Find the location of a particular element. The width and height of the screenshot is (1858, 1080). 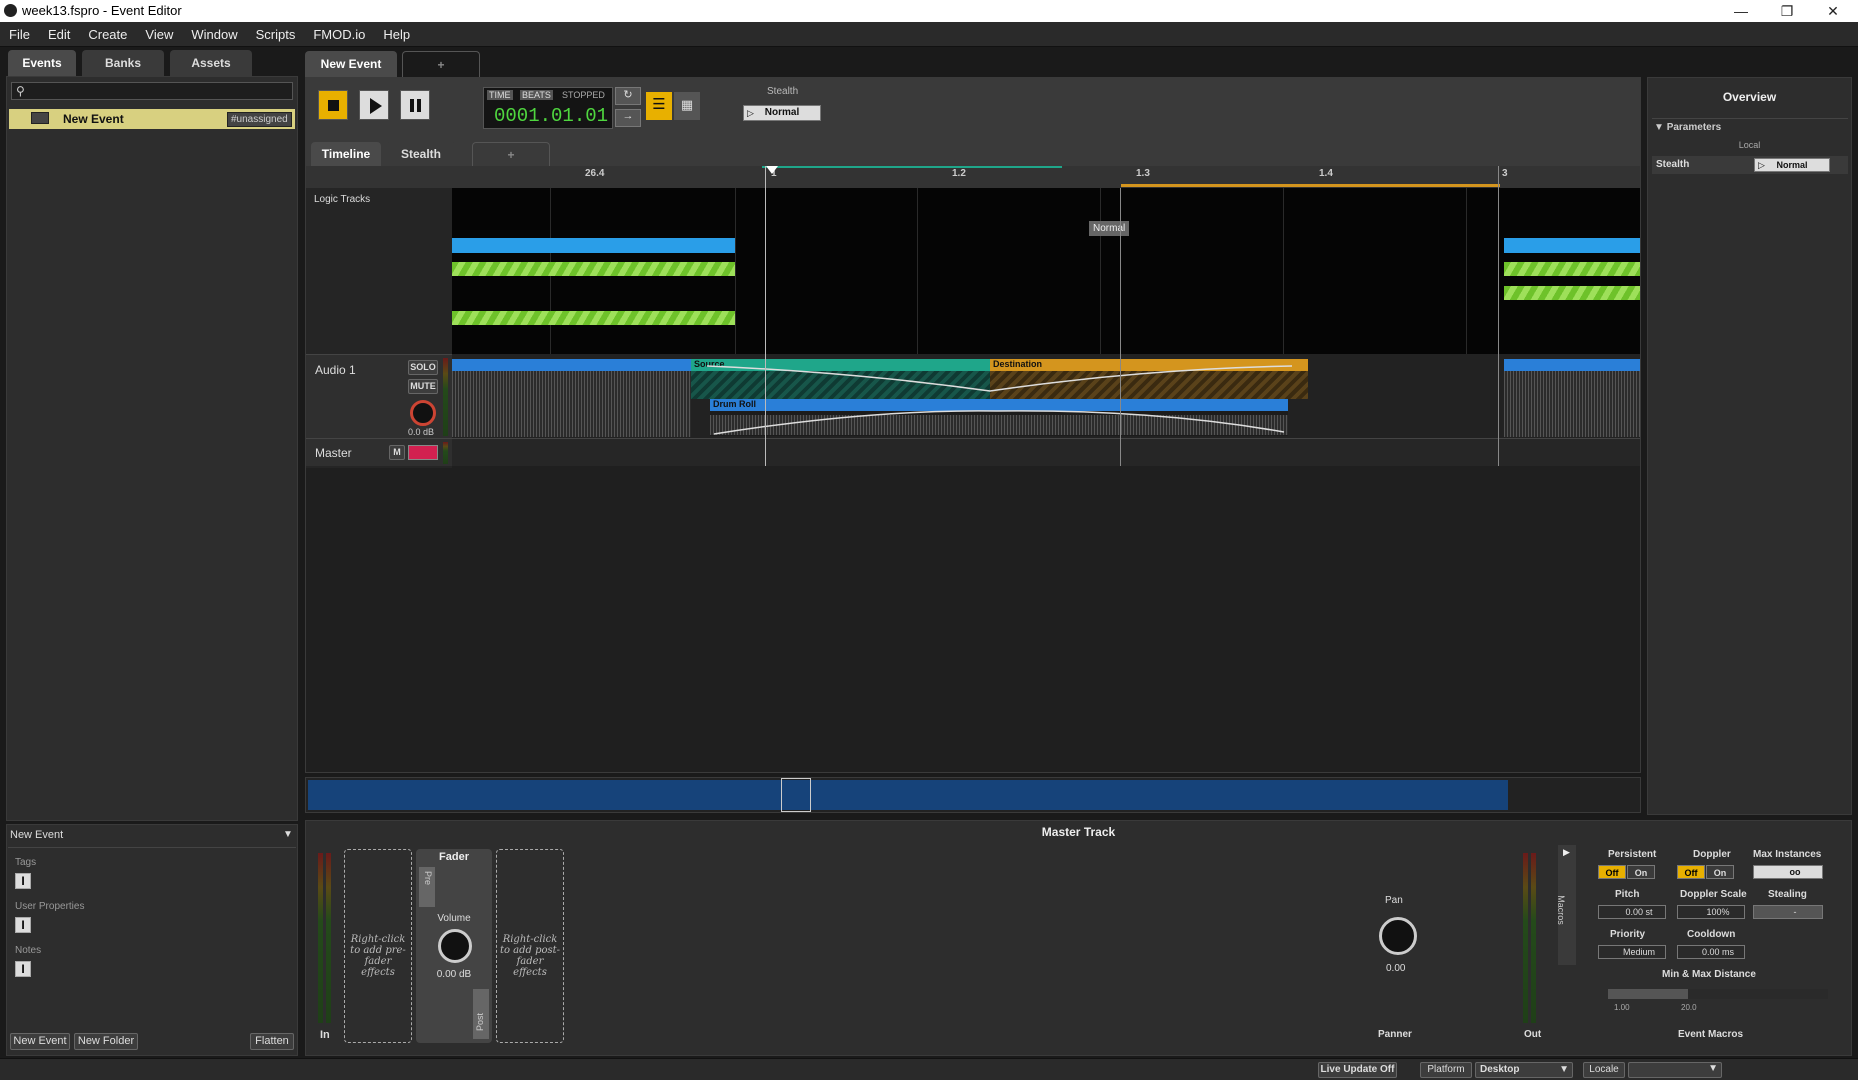

playhead-line is located at coordinates (765, 316).